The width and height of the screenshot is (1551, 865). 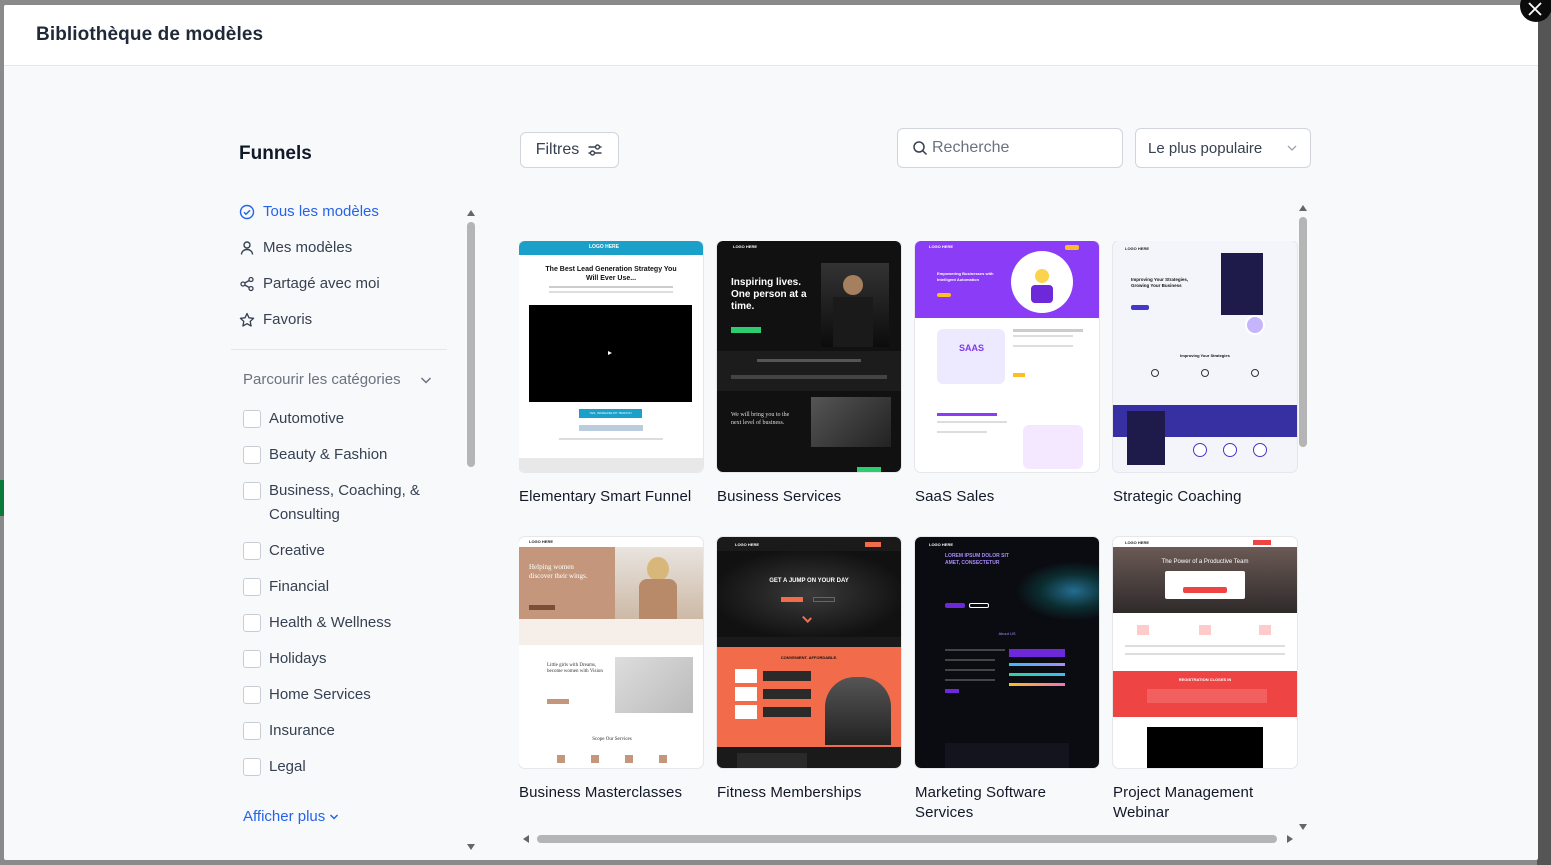 I want to click on template-name: SaaS Sales, so click(x=955, y=496).